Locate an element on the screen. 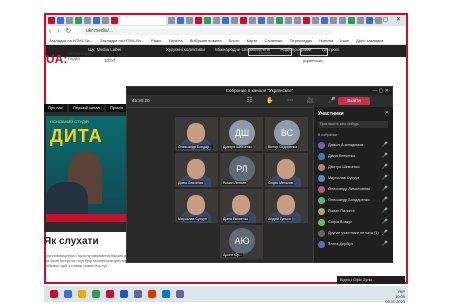 This screenshot has width=453, height=304. video-tile: ВС Вiктор Сидоренко is located at coordinates (286, 134).